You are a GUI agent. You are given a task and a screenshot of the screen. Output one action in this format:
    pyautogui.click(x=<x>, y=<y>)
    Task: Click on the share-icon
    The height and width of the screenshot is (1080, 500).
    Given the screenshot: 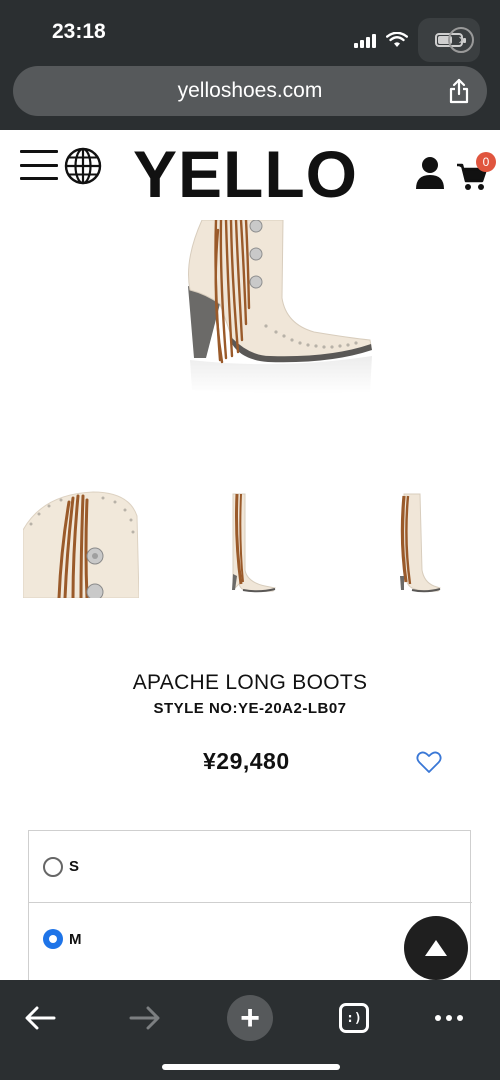 What is the action you would take?
    pyautogui.click(x=459, y=91)
    